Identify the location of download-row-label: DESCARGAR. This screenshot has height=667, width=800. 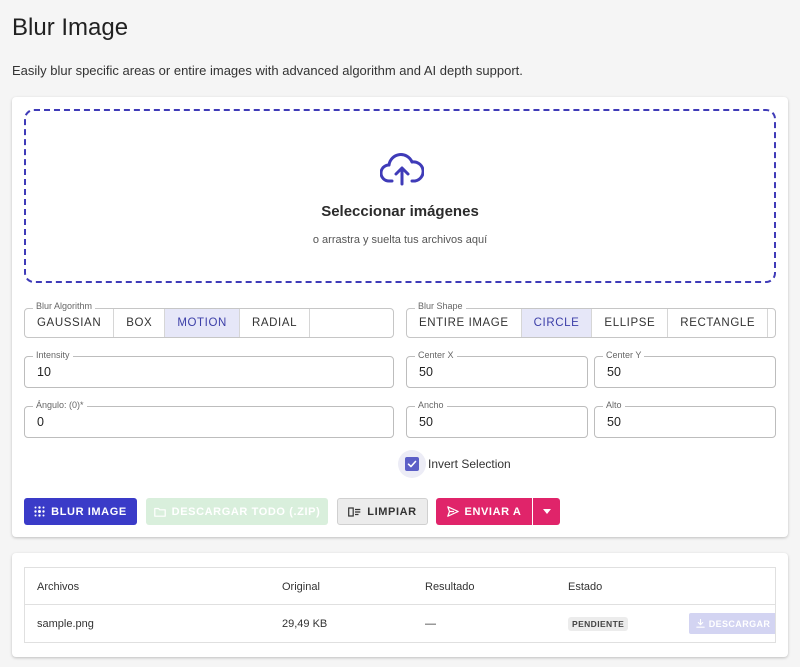
(739, 623).